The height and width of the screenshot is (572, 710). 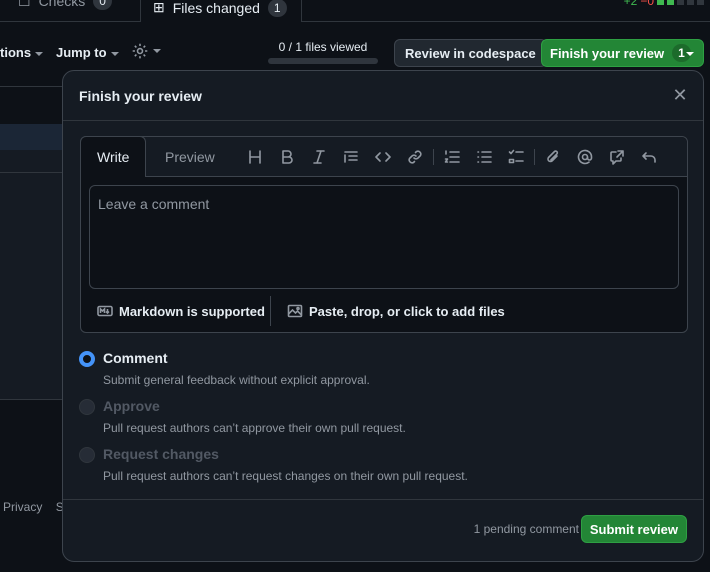 I want to click on files-viewed-count: 0 / 1 files viewed, so click(x=323, y=47).